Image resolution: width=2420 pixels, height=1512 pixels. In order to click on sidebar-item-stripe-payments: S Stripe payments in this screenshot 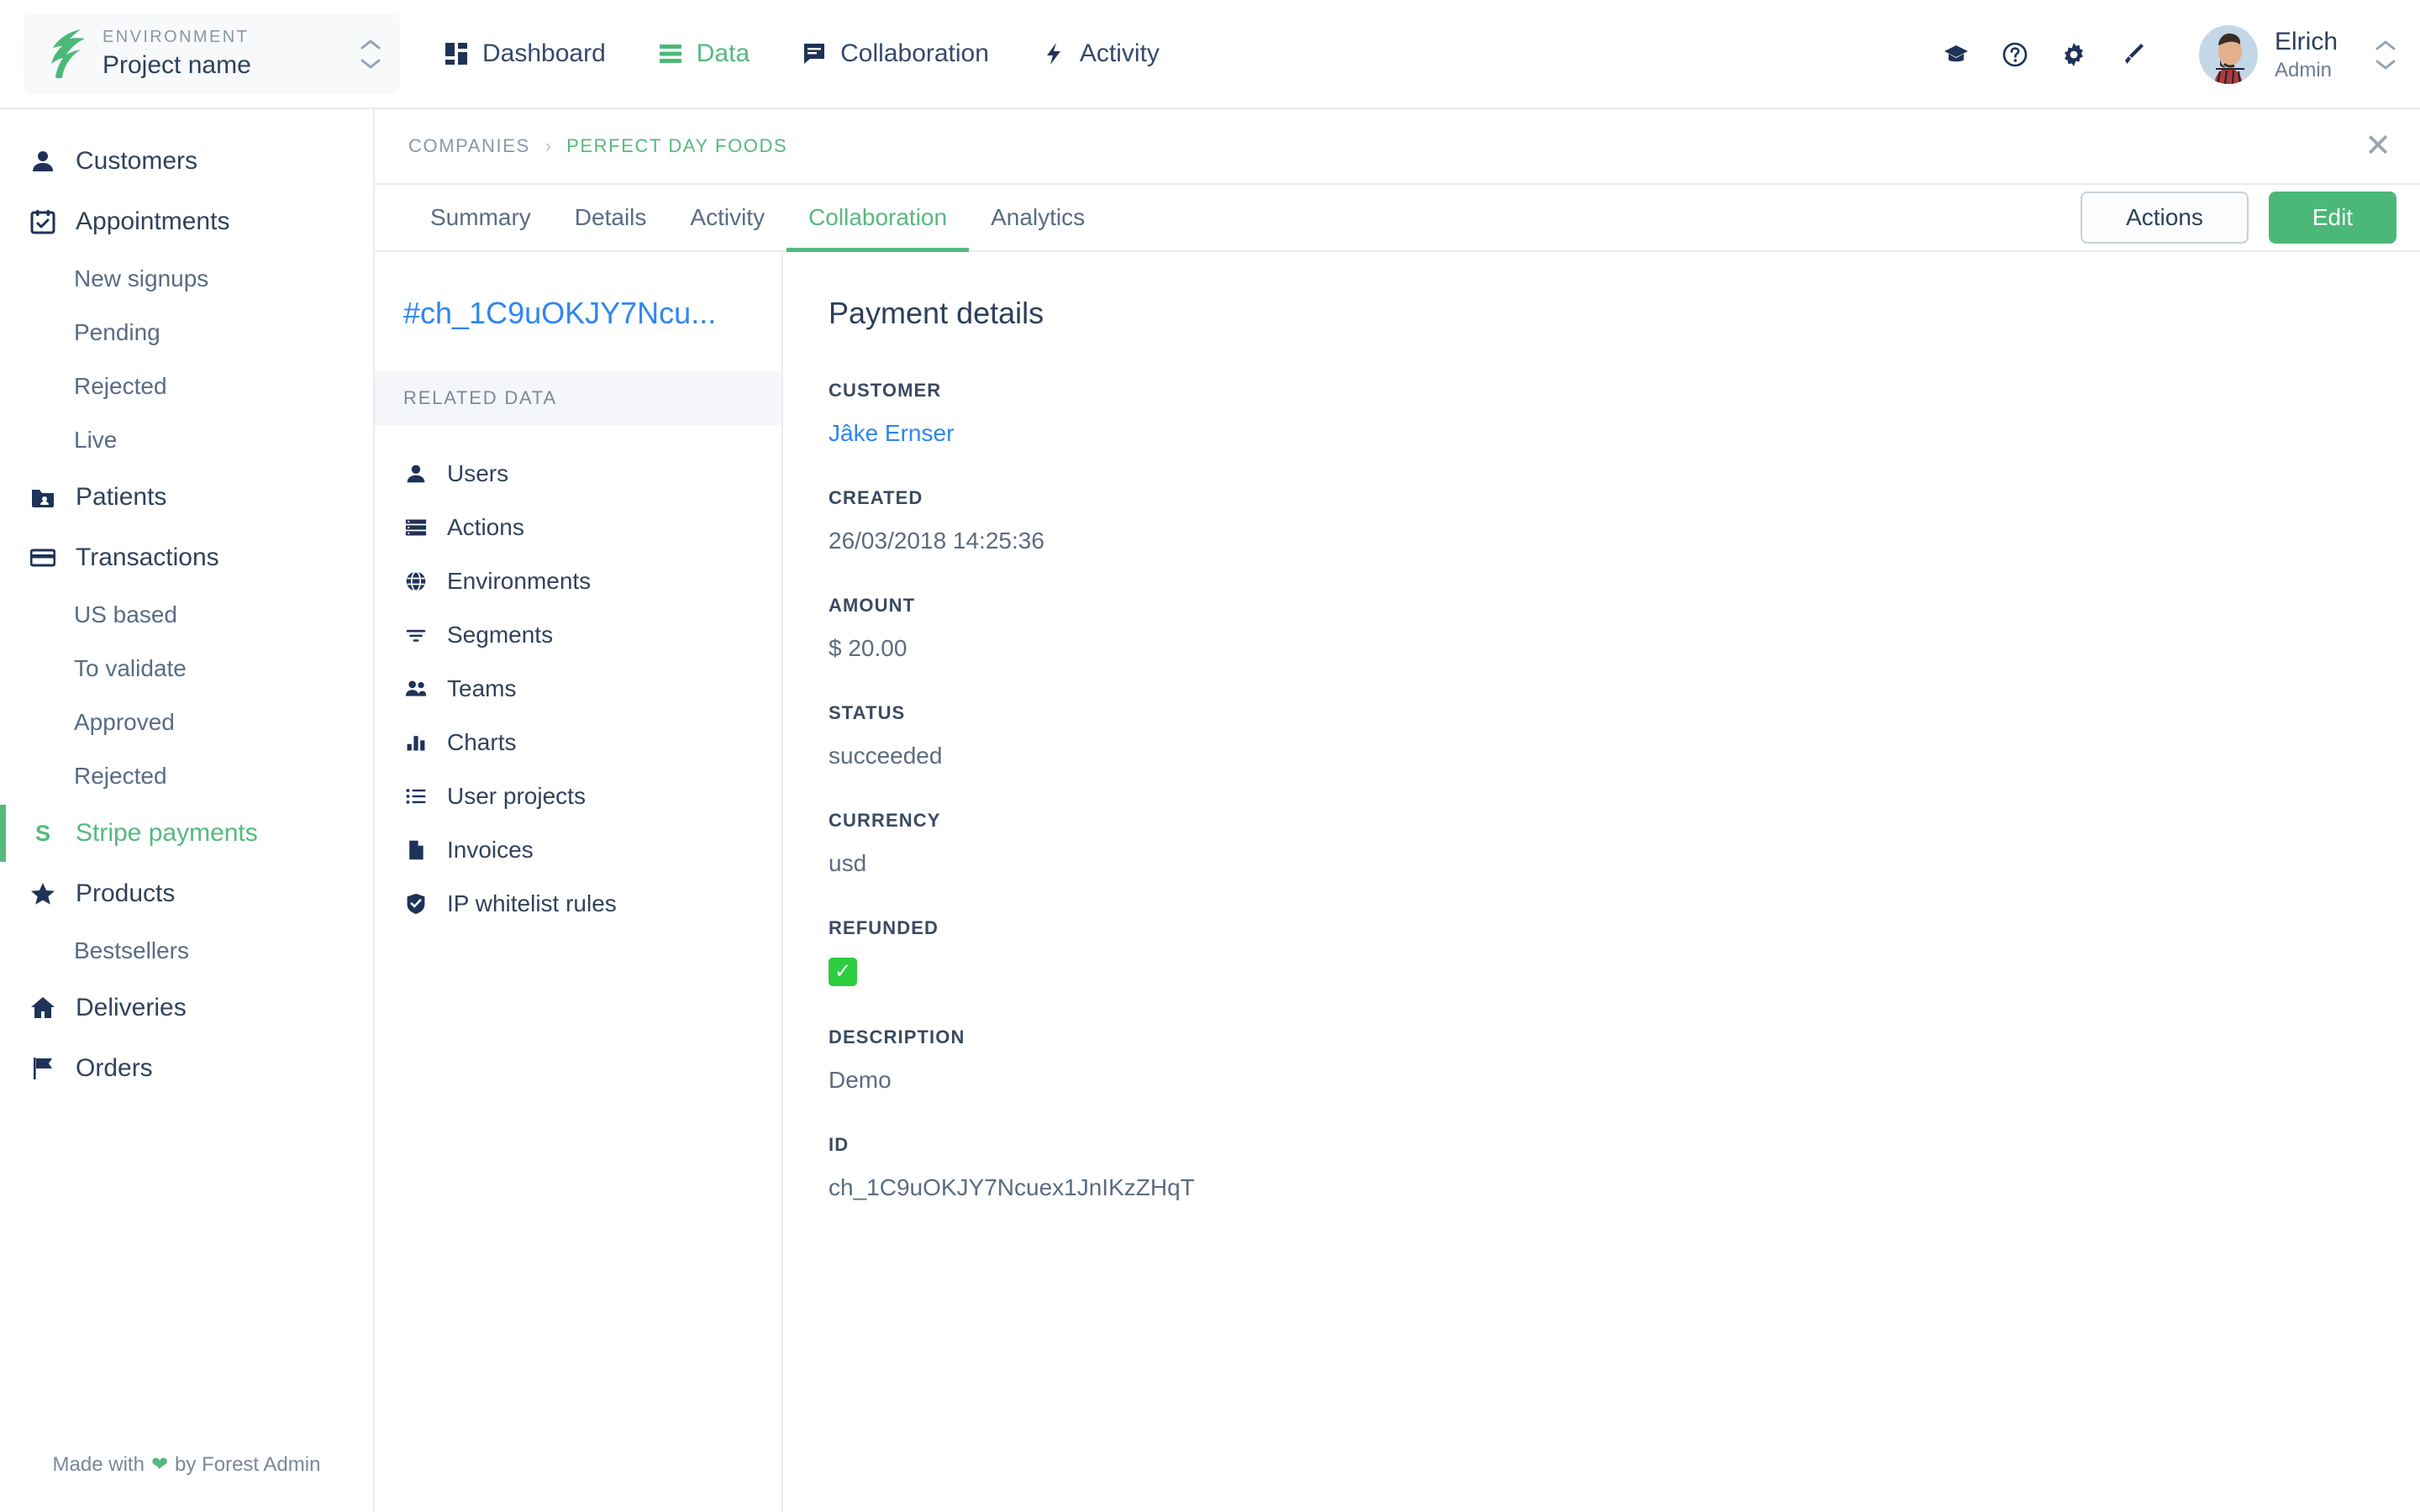, I will do `click(187, 833)`.